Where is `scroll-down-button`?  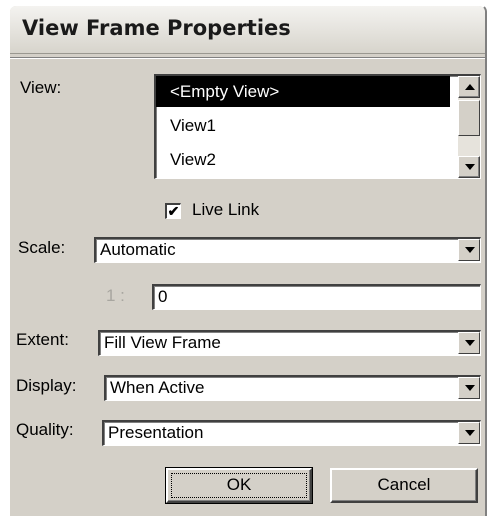 scroll-down-button is located at coordinates (469, 167).